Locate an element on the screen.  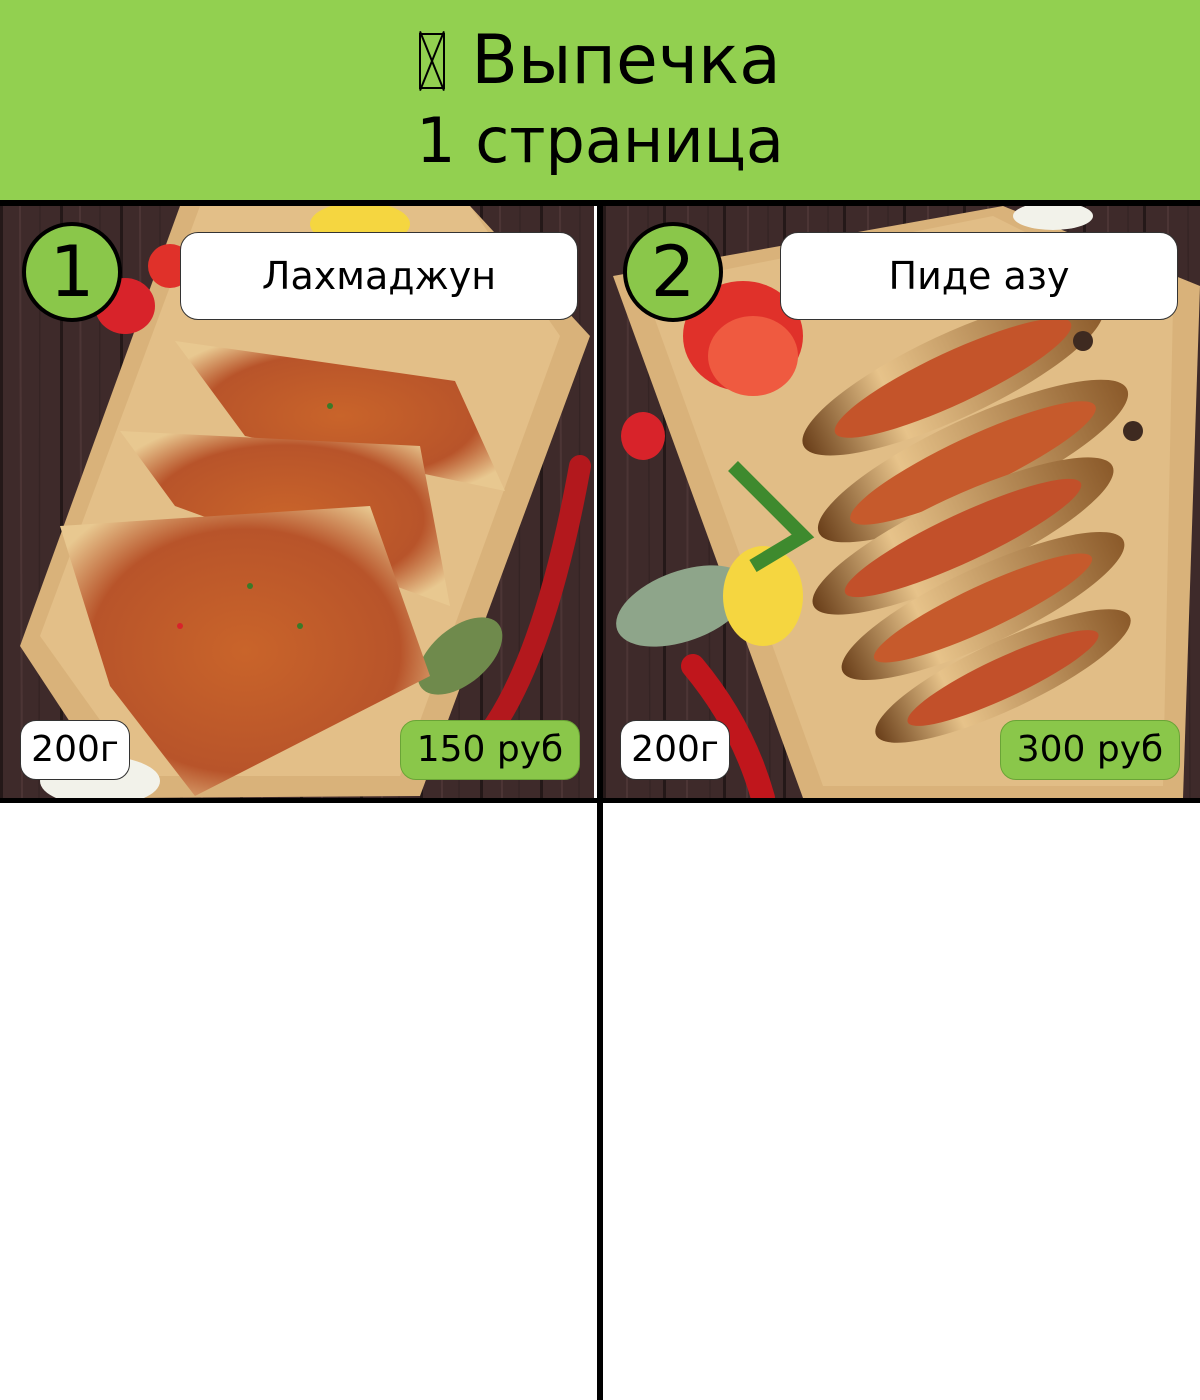
product-number-badge: 1 is located at coordinates (72, 272).